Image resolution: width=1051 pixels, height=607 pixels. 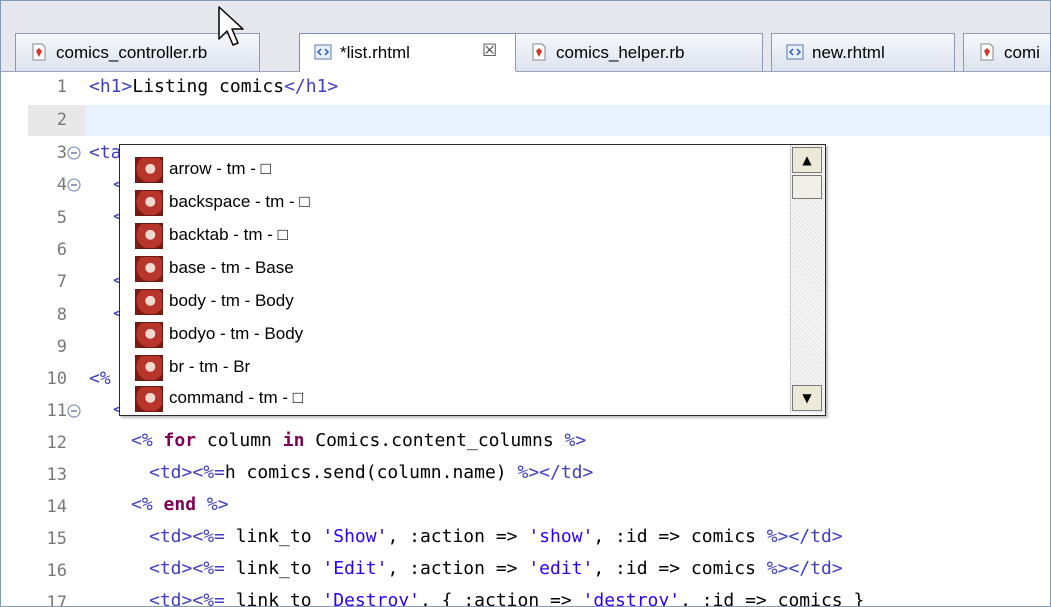 I want to click on line-number: 11, so click(x=56, y=411).